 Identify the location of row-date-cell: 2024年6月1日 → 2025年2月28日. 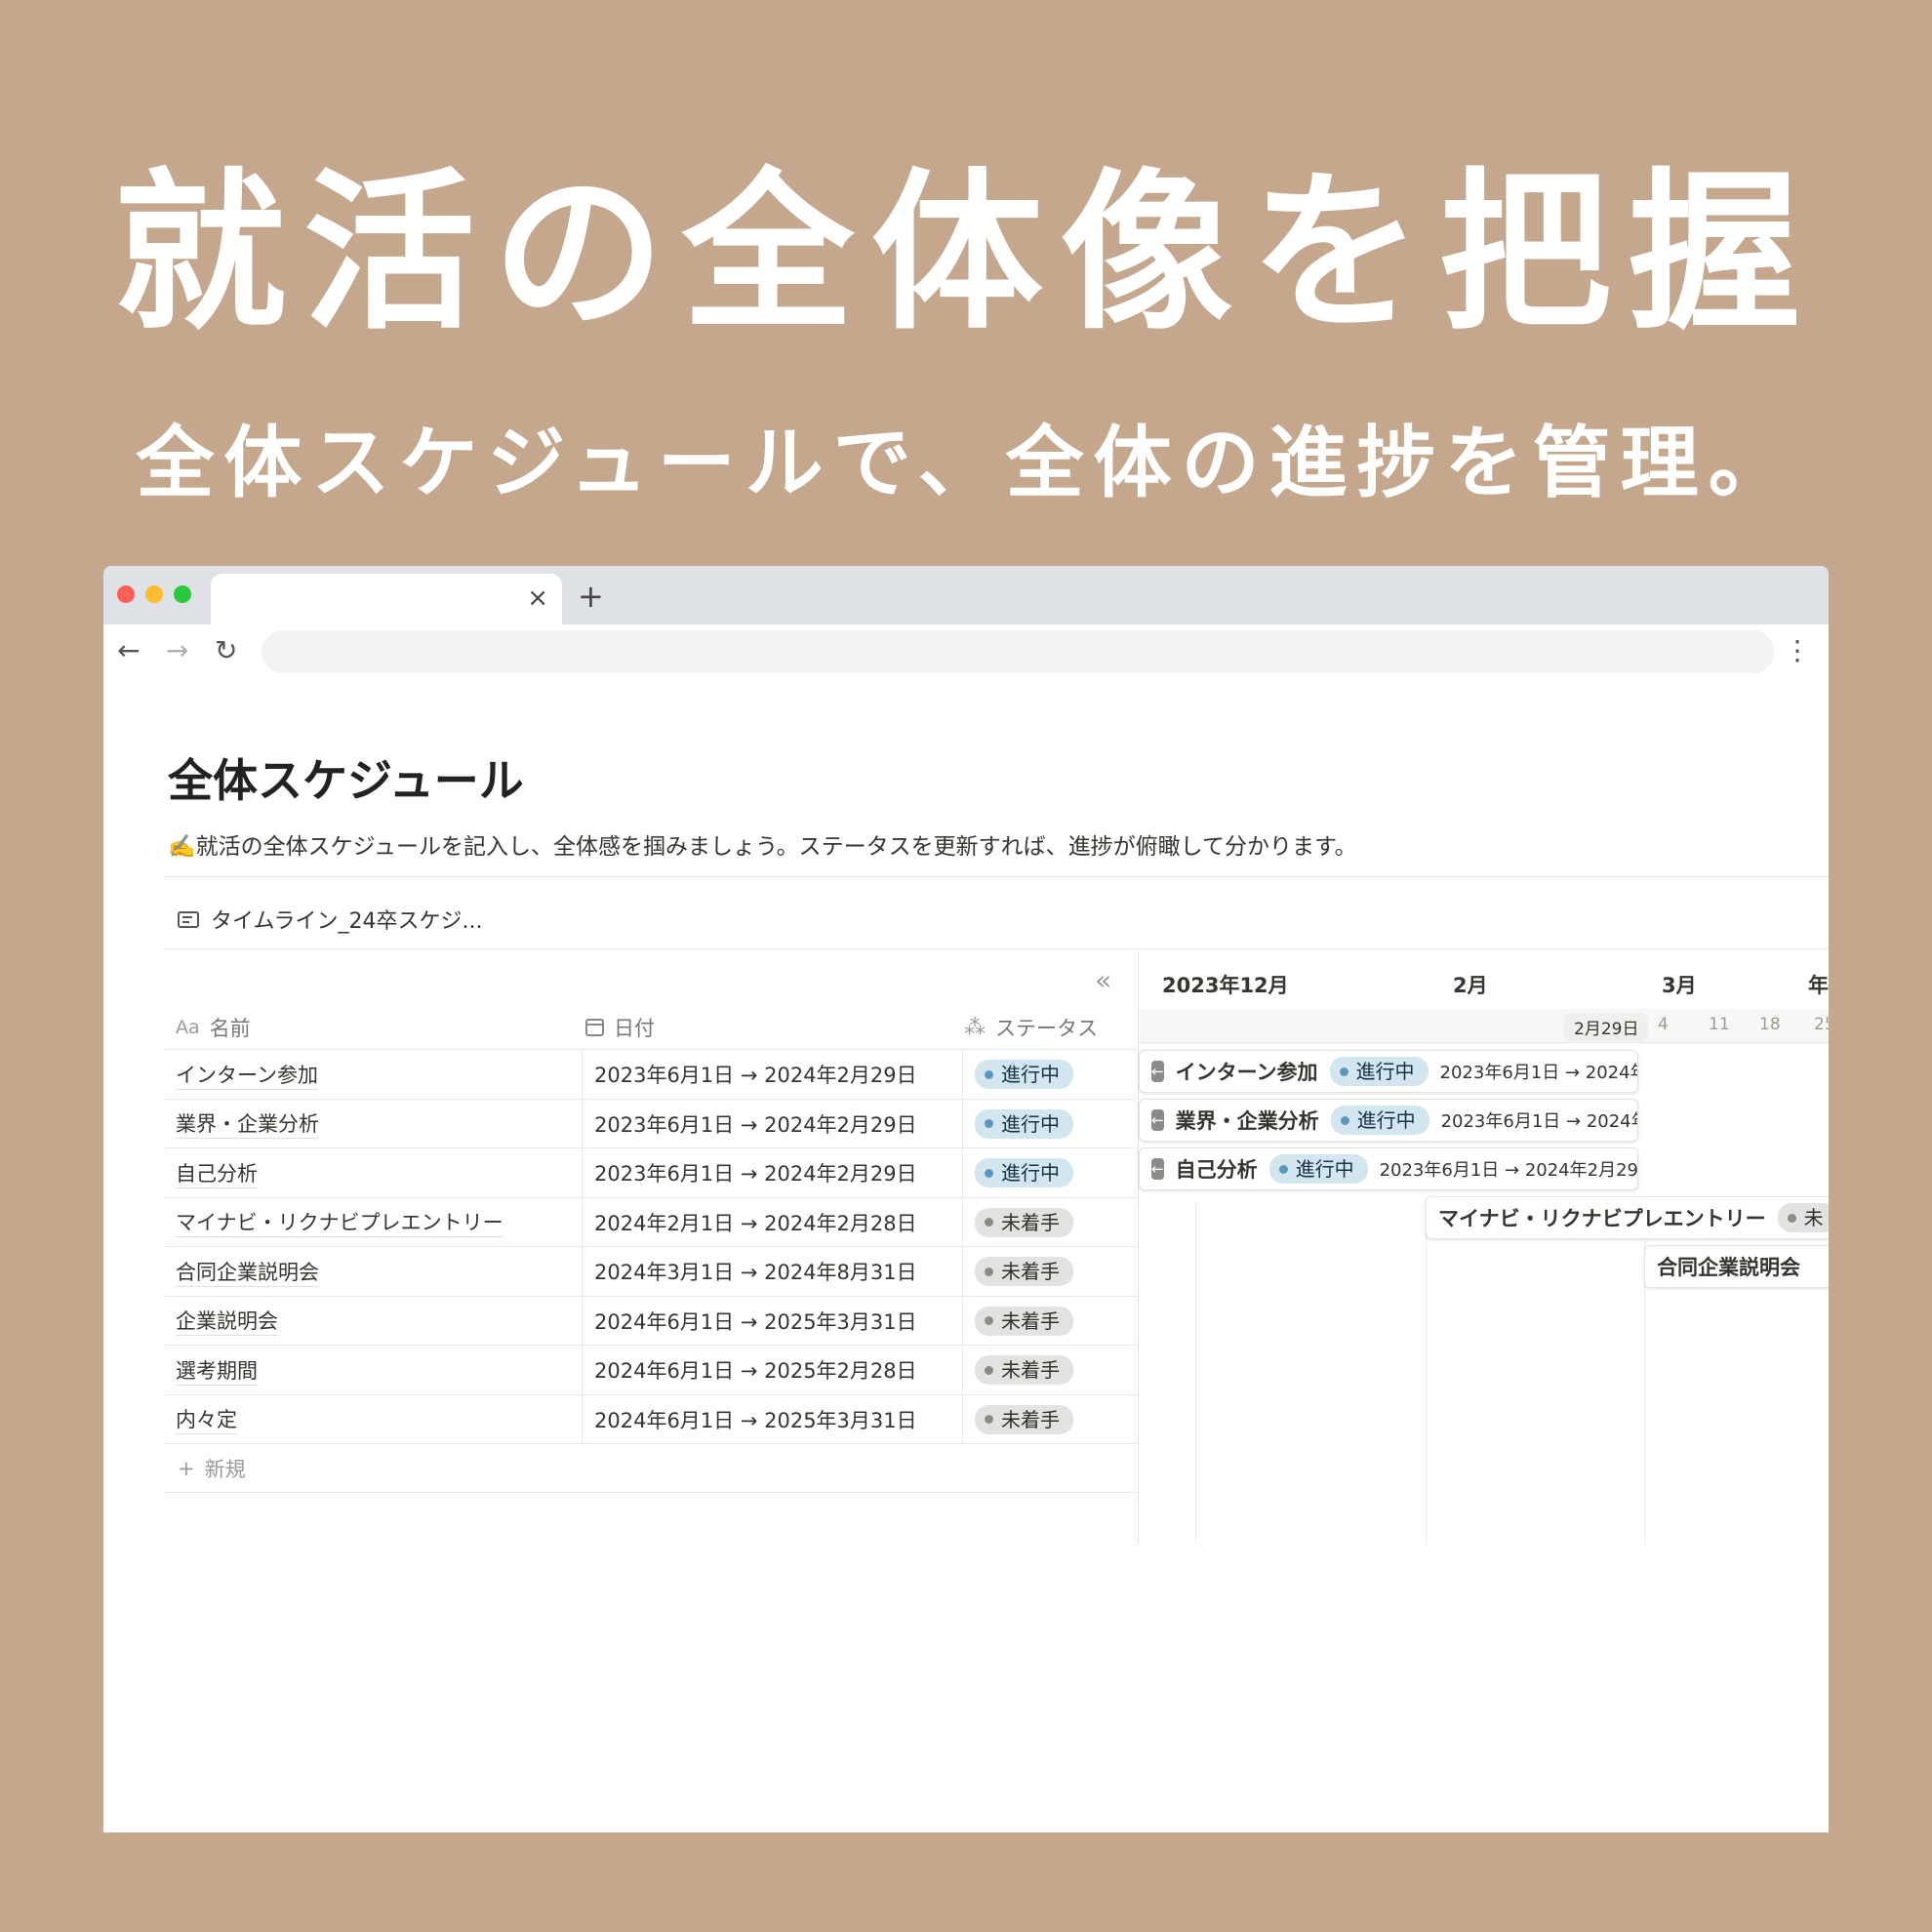
(772, 1370).